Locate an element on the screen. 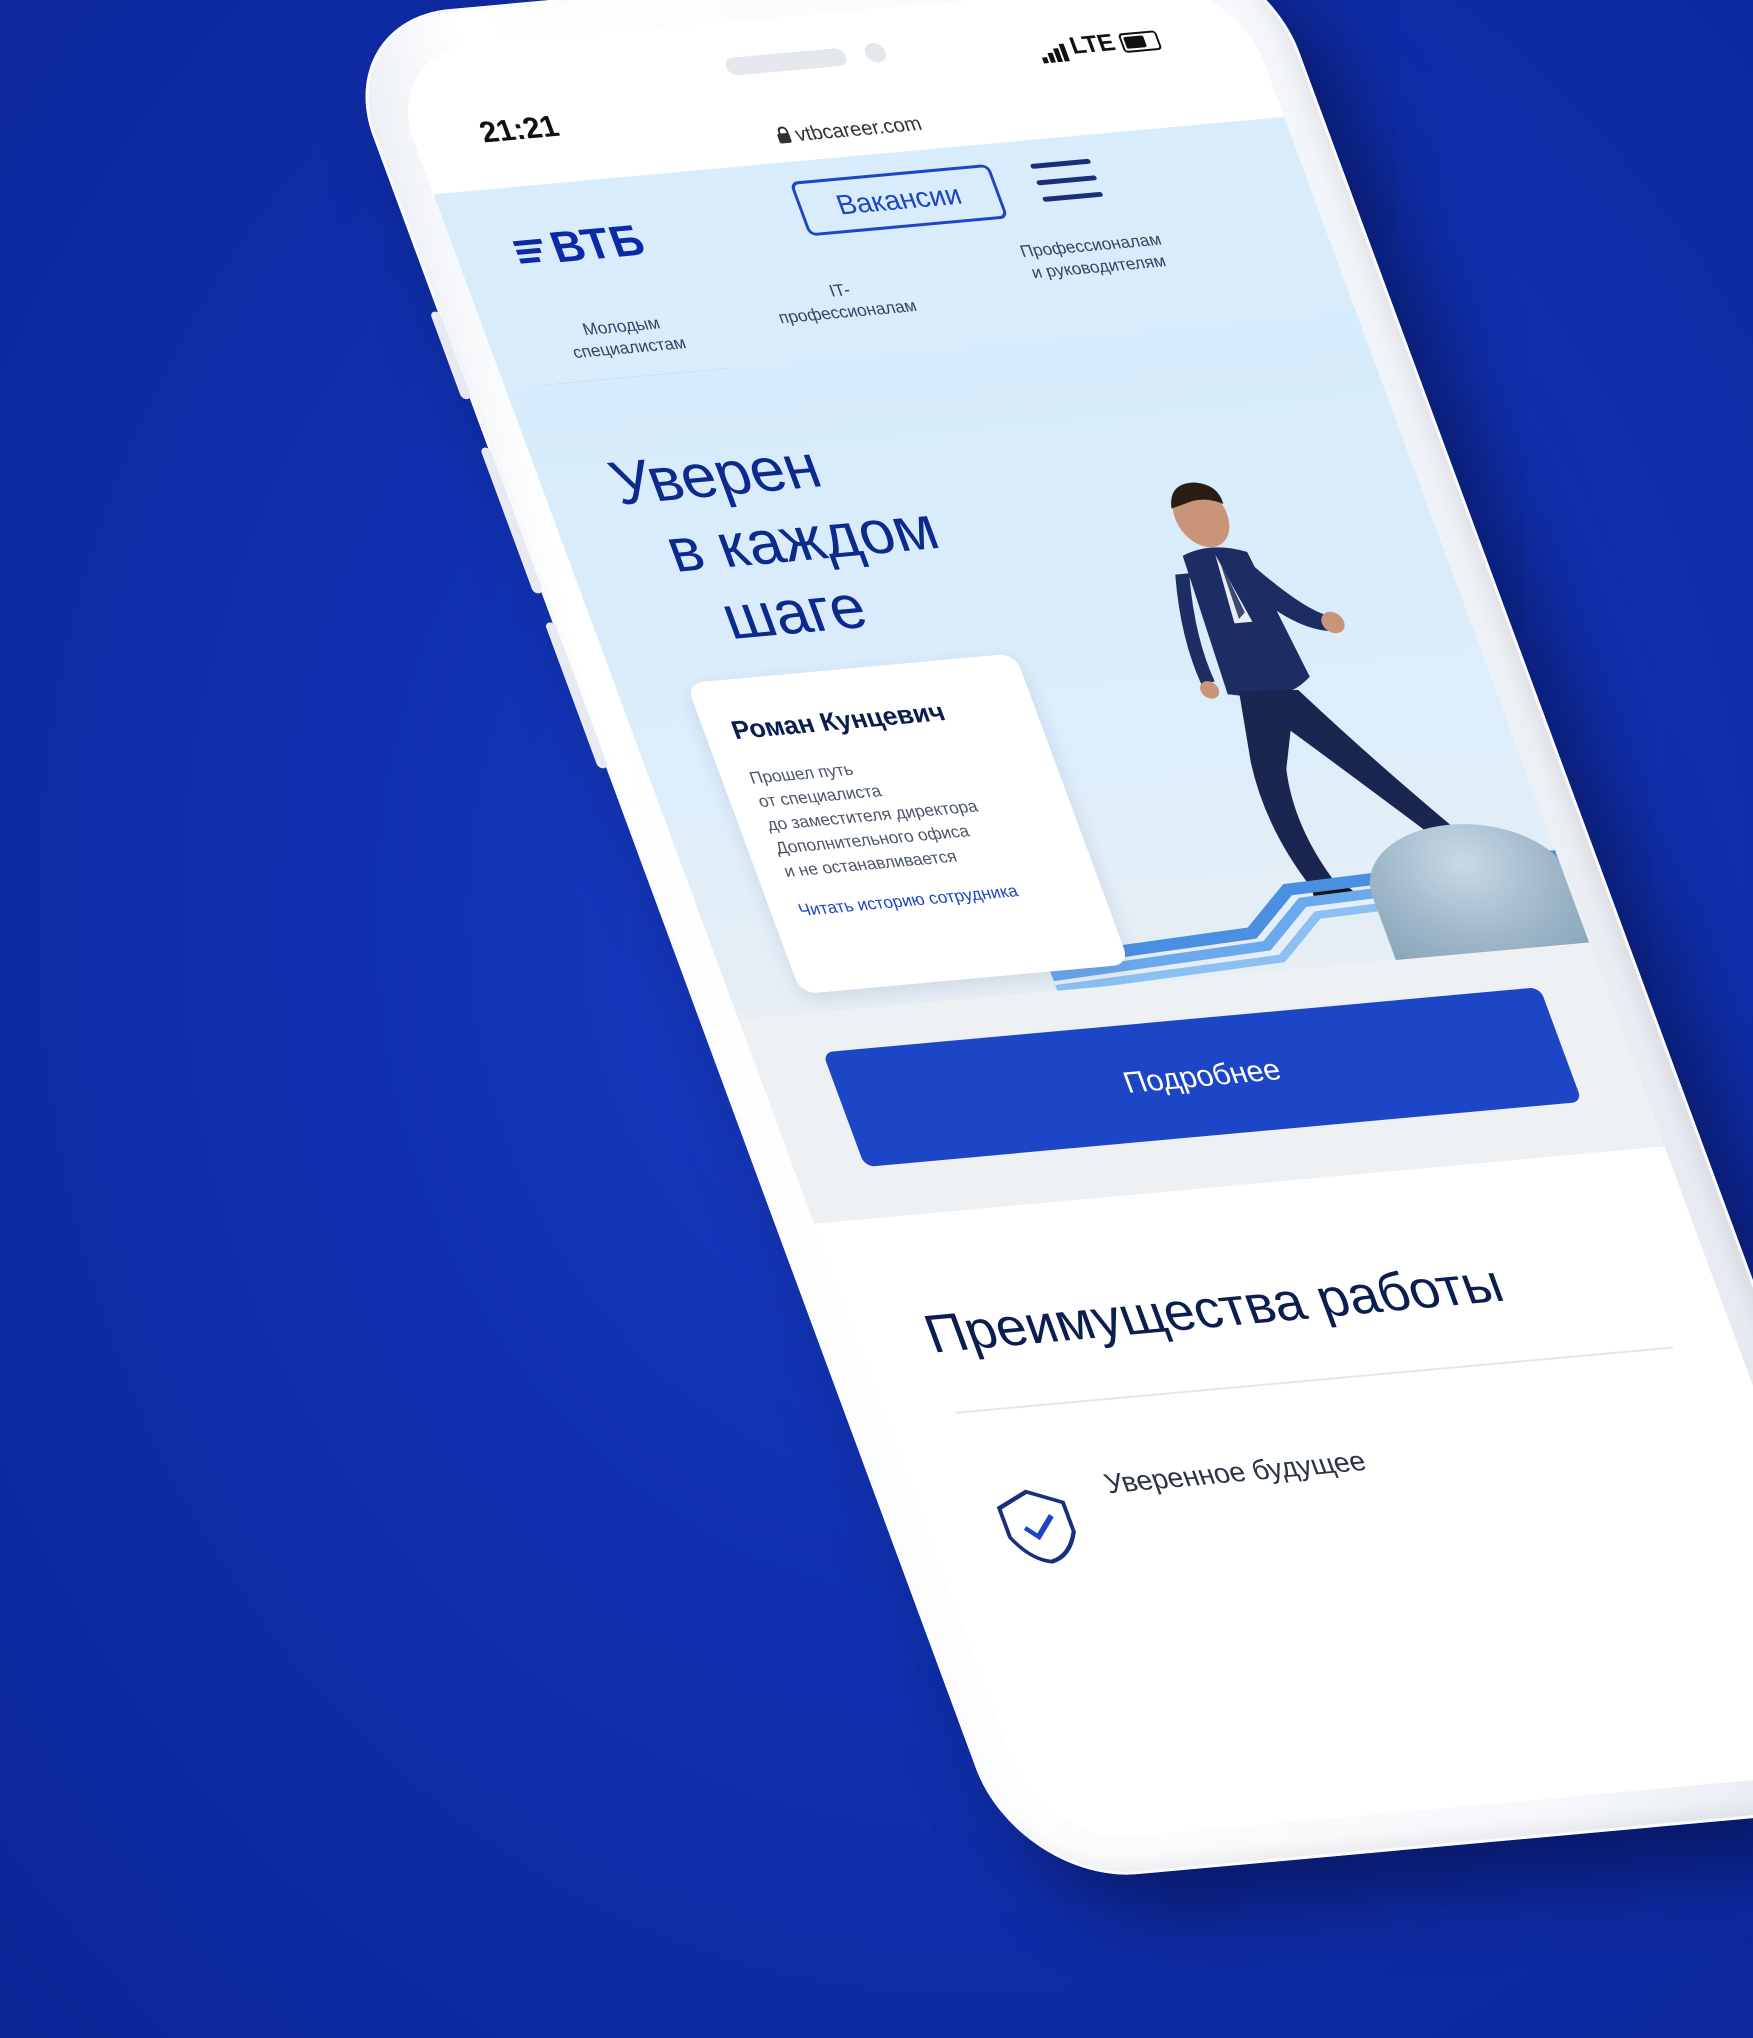  front-camera is located at coordinates (875, 53).